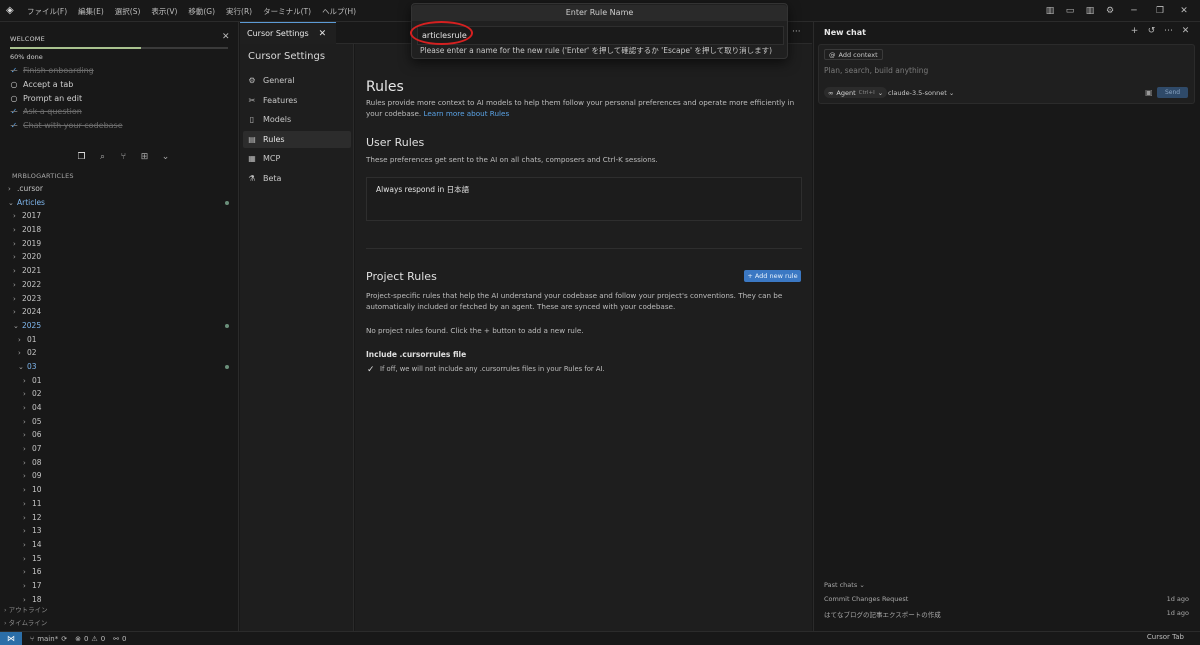 This screenshot has width=1200, height=645. I want to click on add-new-rule-button: + Add new rule, so click(772, 276).